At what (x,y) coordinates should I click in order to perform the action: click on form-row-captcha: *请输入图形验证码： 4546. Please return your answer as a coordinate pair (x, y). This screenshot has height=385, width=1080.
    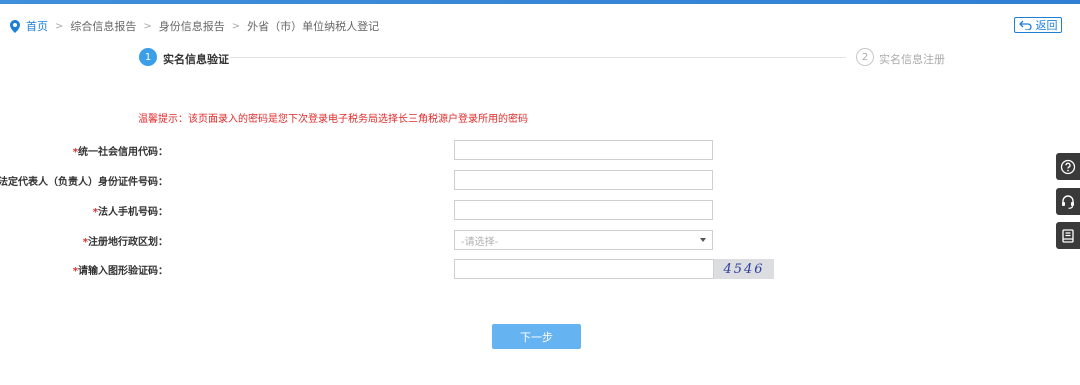
    Looking at the image, I should click on (400, 269).